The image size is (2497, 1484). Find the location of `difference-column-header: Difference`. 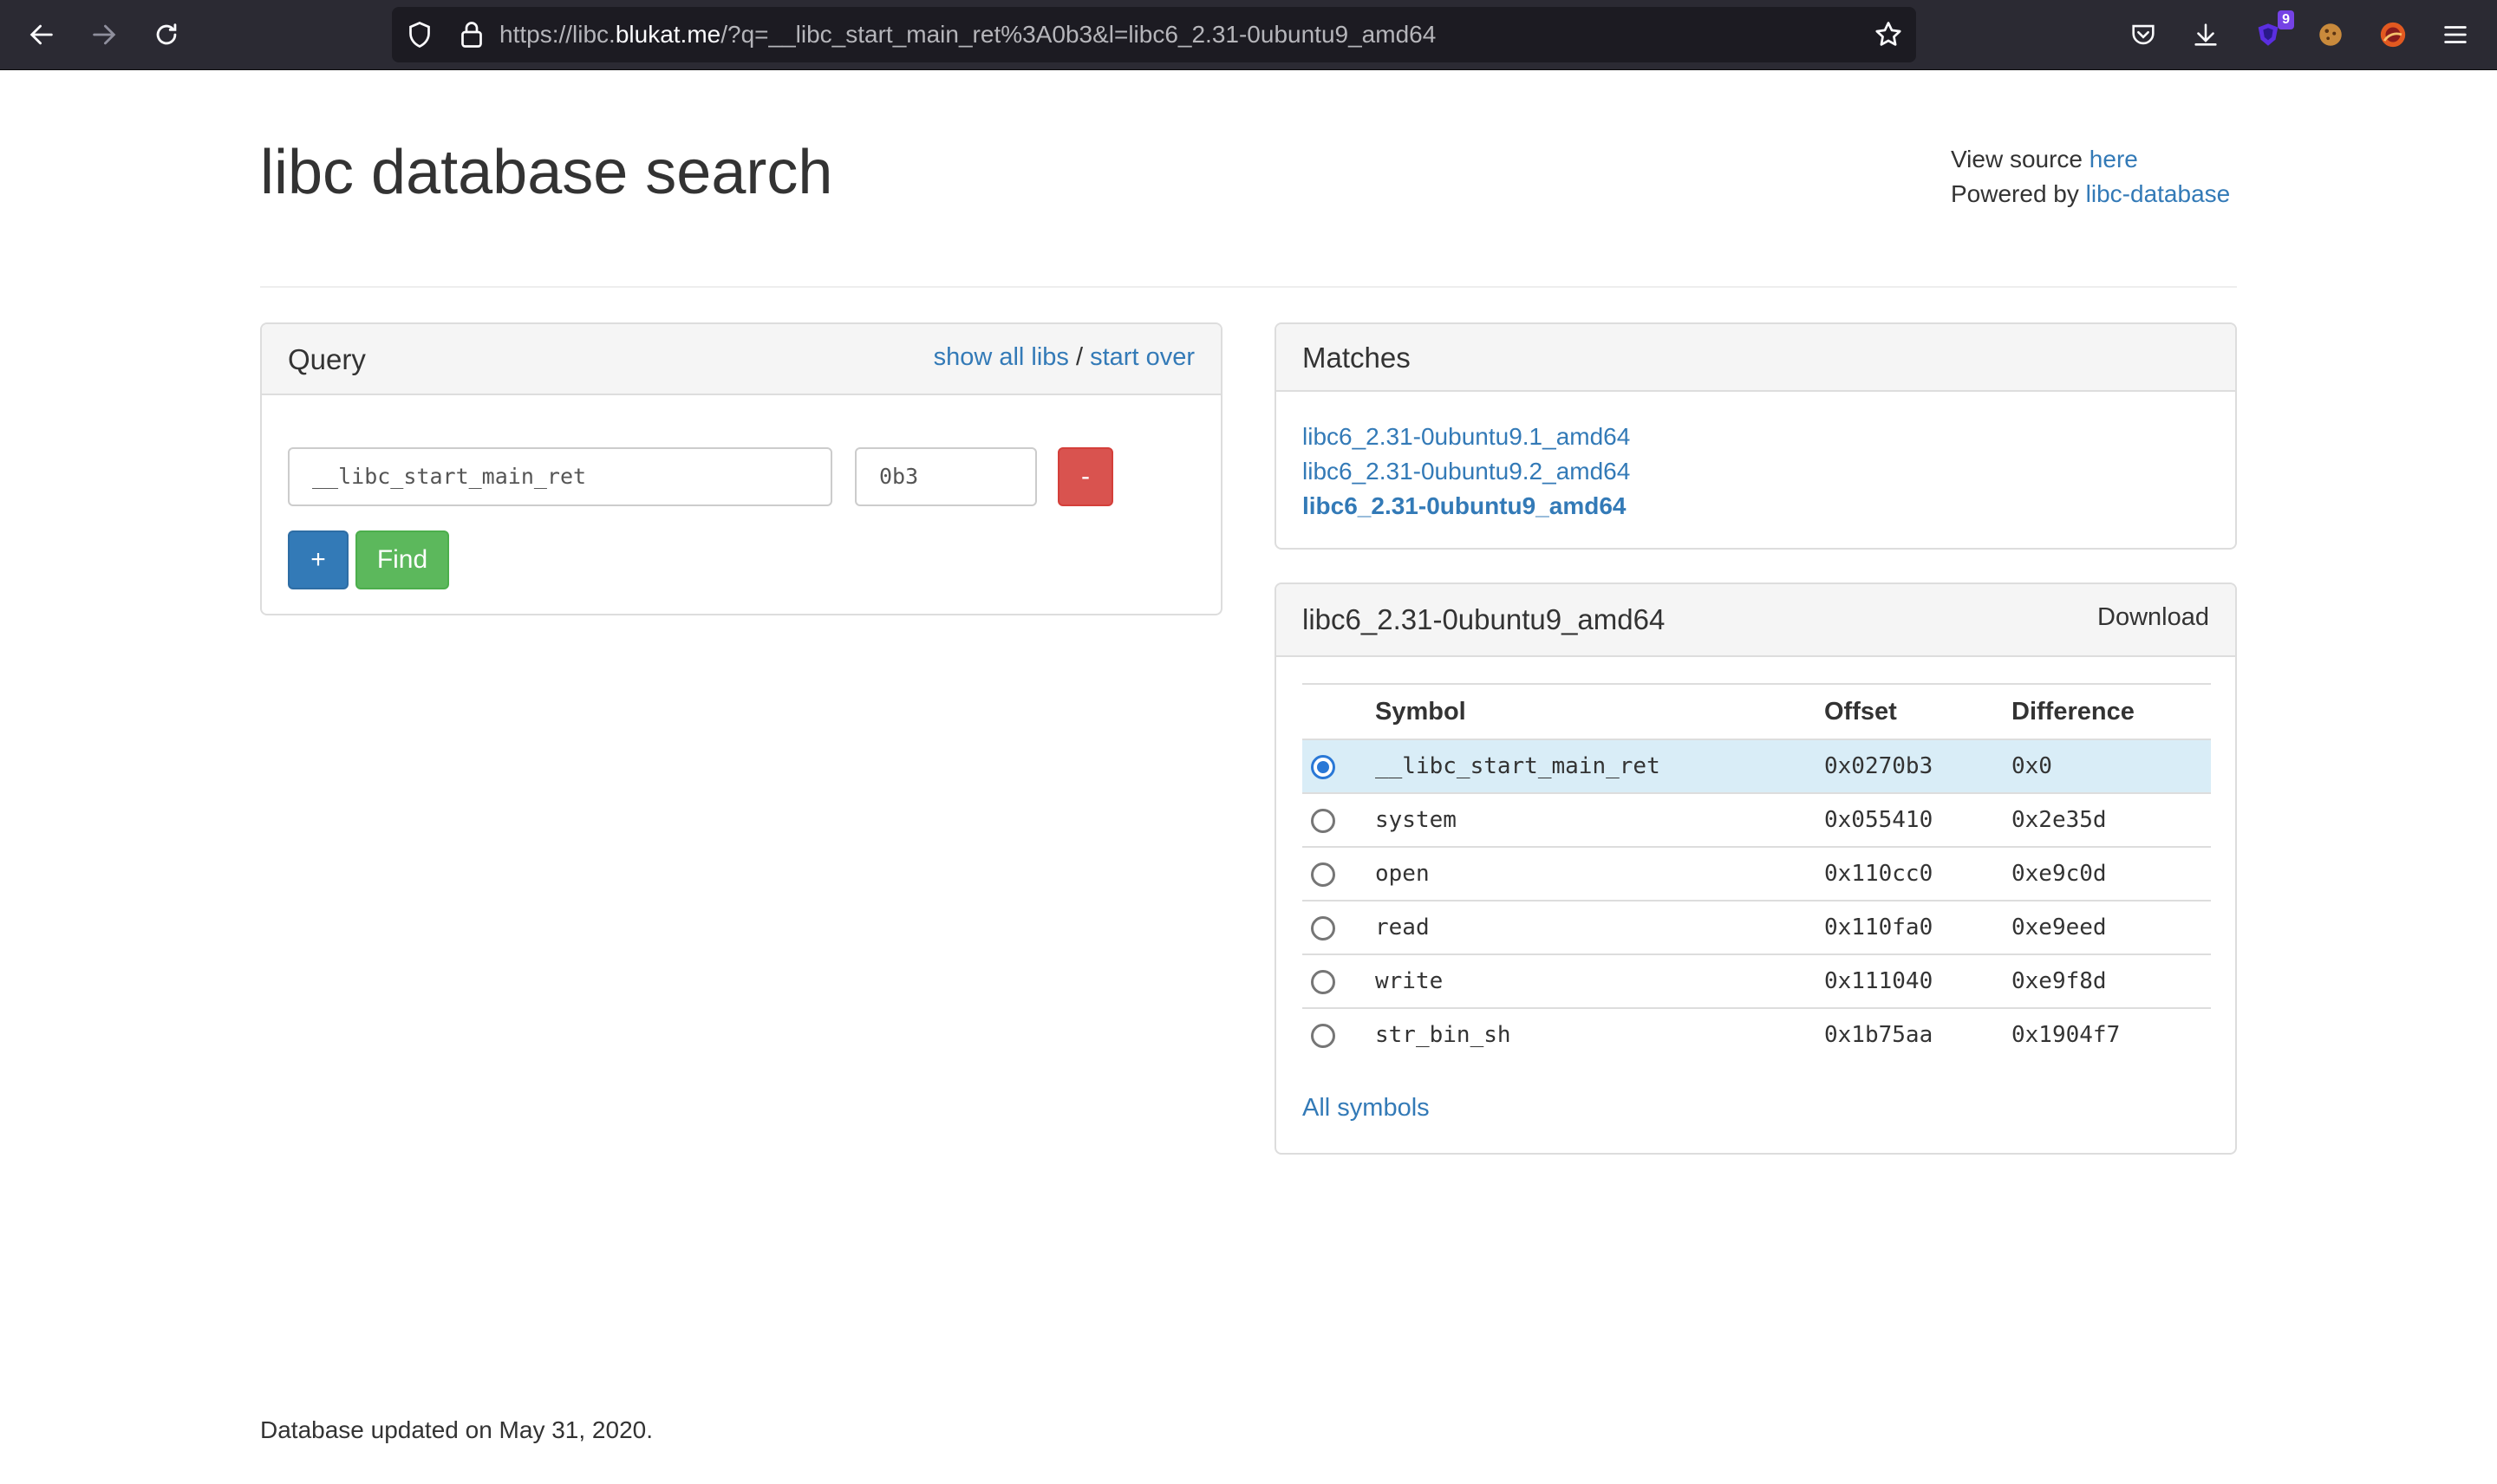

difference-column-header: Difference is located at coordinates (2111, 711).